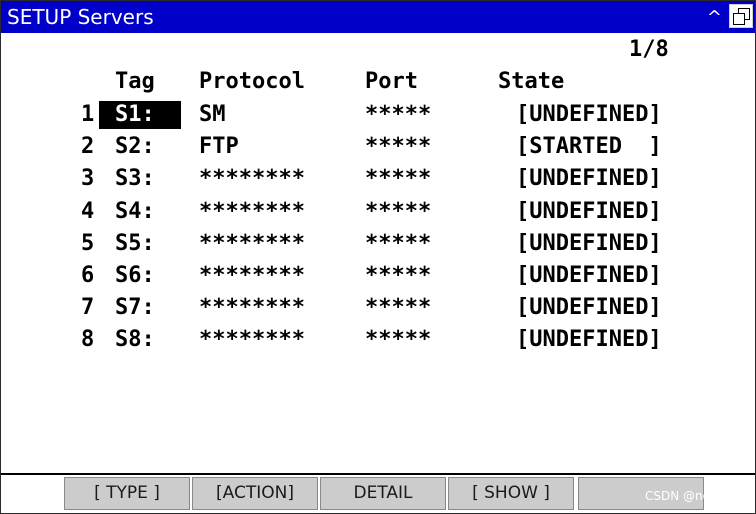 The height and width of the screenshot is (514, 756). What do you see at coordinates (255, 493) in the screenshot?
I see `softkey-action: [ACTION]` at bounding box center [255, 493].